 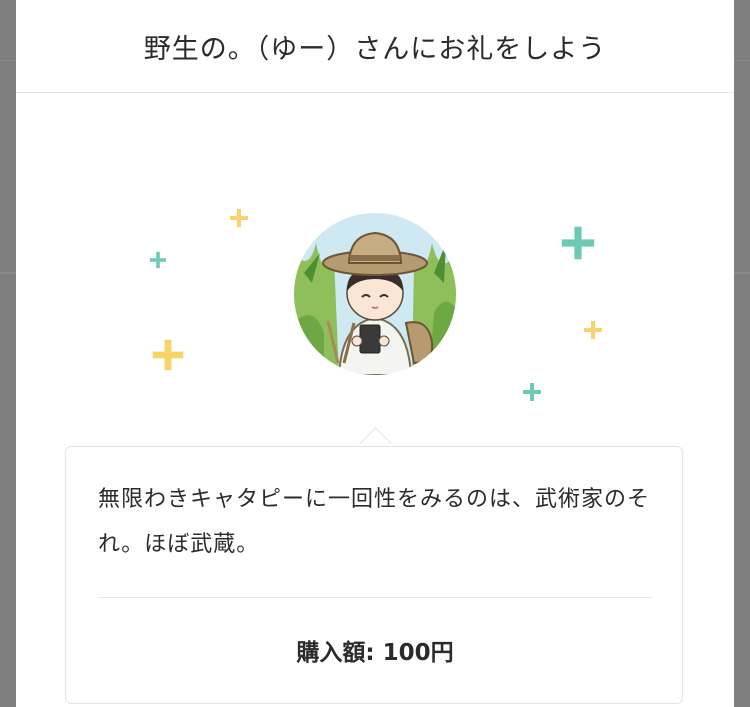 What do you see at coordinates (578, 243) in the screenshot?
I see `sparkle-teal-large-icon` at bounding box center [578, 243].